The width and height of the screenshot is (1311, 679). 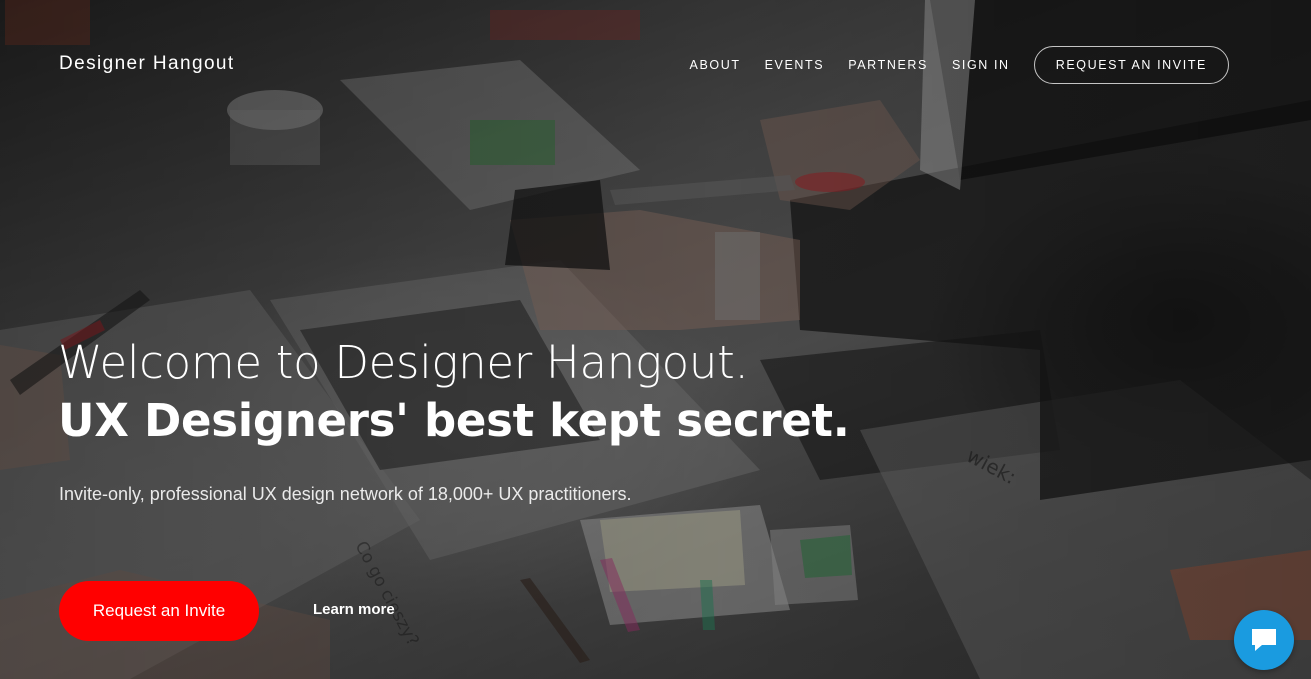 What do you see at coordinates (1131, 65) in the screenshot?
I see `request-invite-nav-button: REQUEST AN INVITE` at bounding box center [1131, 65].